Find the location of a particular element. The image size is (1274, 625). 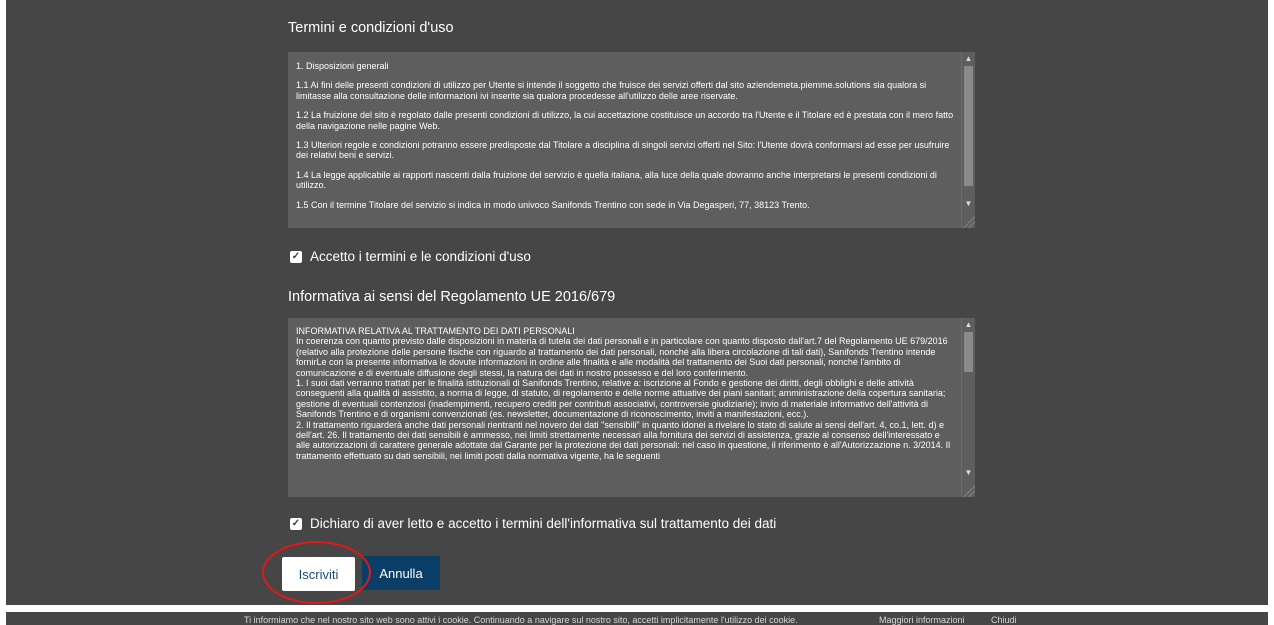

terms-accept-label: Accetto i termini e le condizioni d'uso is located at coordinates (420, 256).